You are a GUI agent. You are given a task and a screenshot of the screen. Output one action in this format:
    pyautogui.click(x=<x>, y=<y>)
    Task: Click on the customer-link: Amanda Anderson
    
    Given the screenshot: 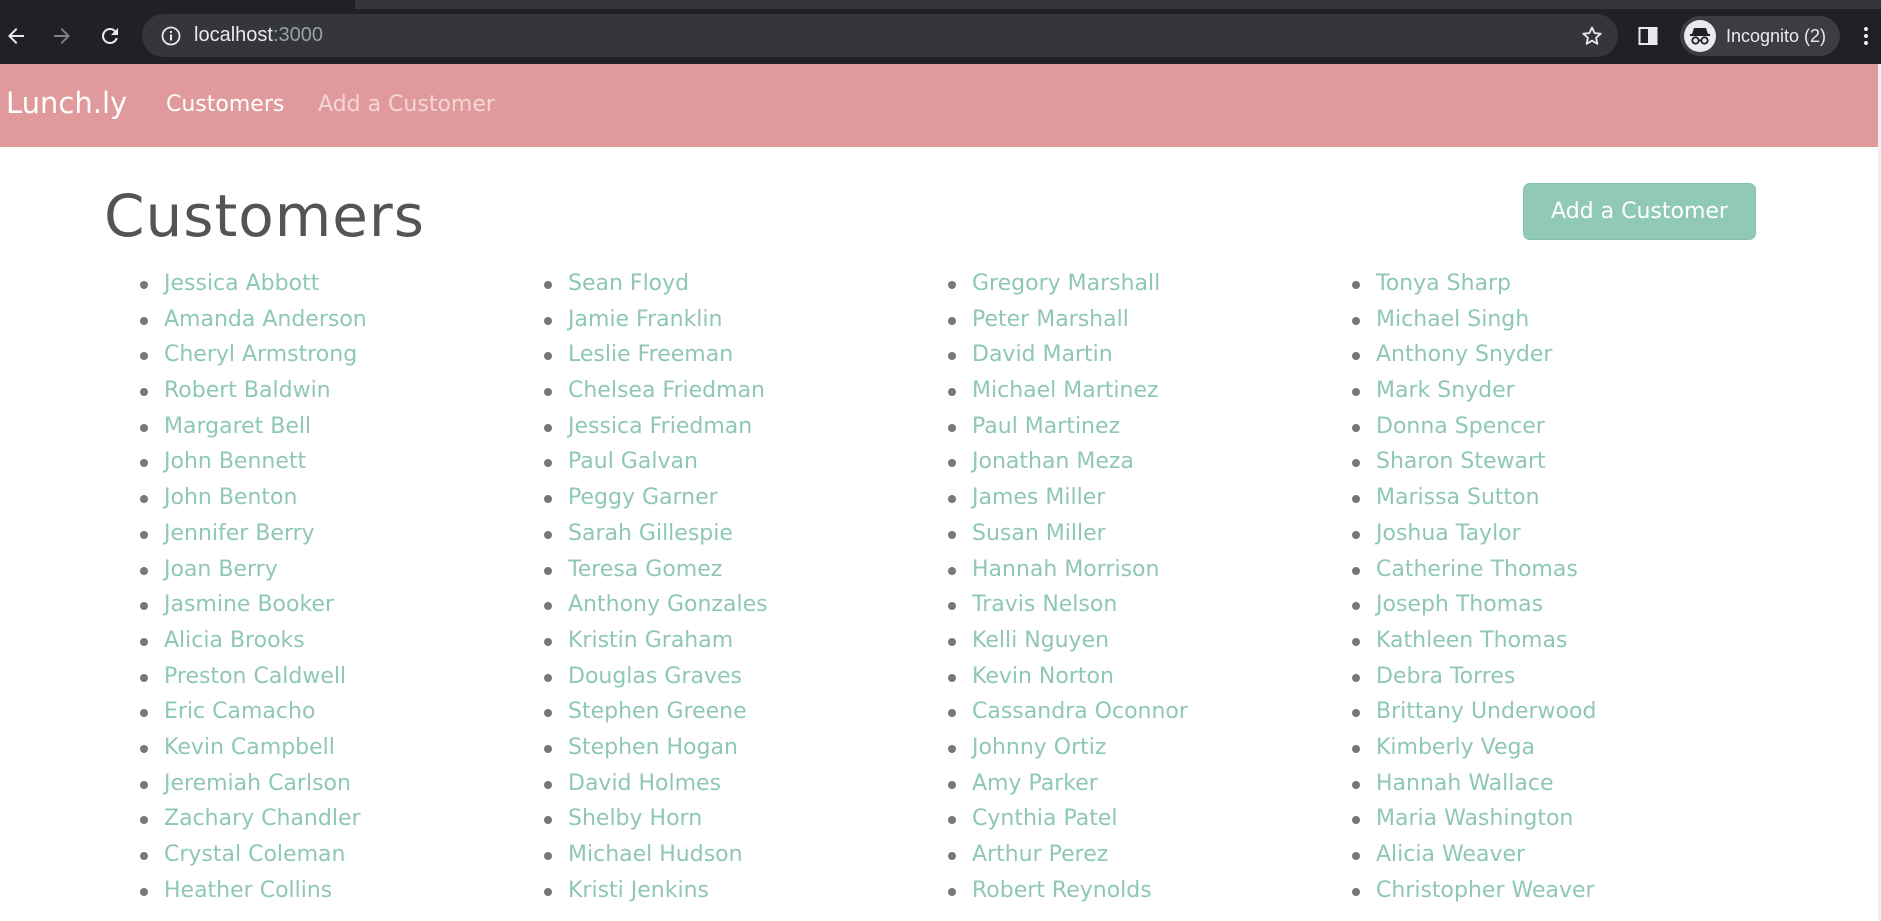 What is the action you would take?
    pyautogui.click(x=265, y=319)
    